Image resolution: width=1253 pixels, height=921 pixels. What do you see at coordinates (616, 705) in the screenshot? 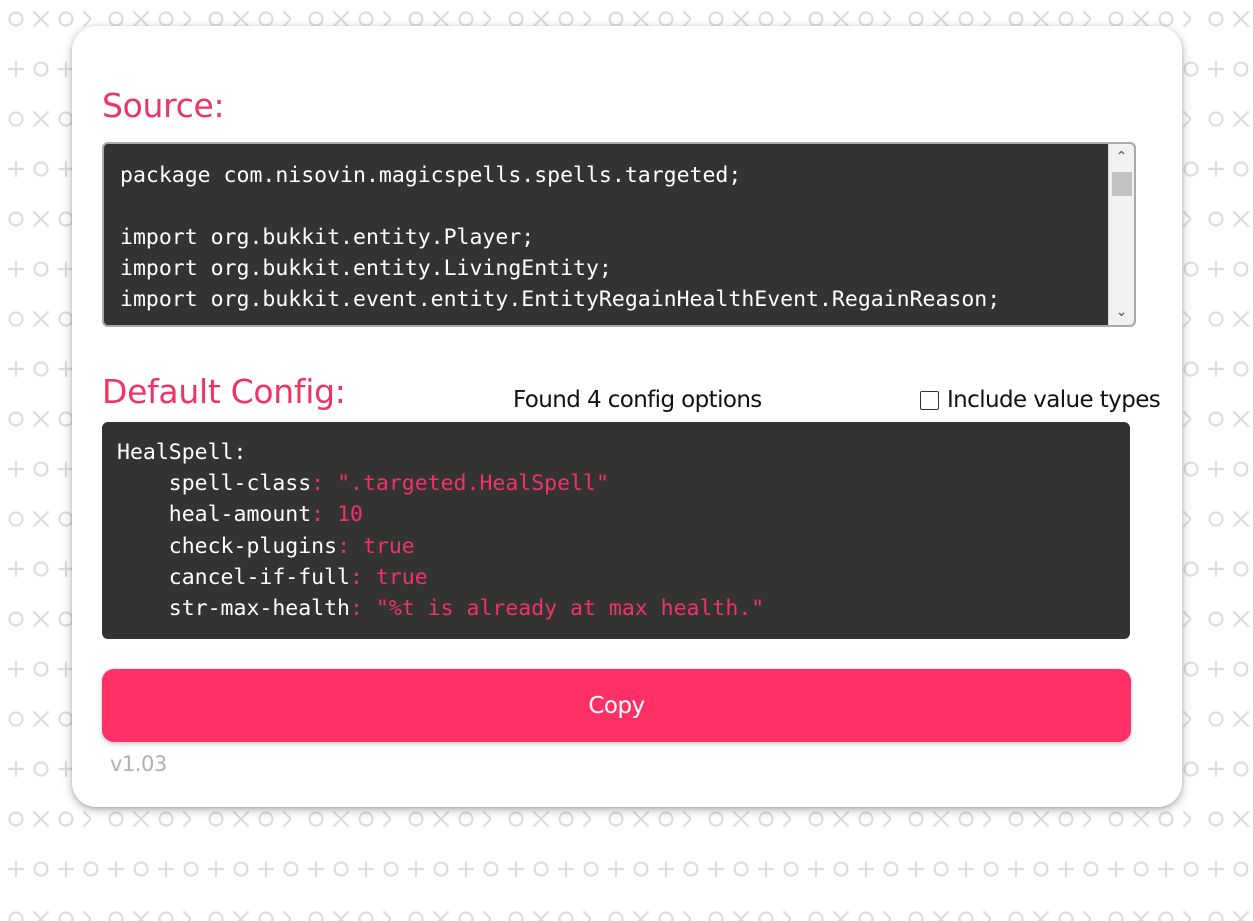
I see `copy-button: Copy` at bounding box center [616, 705].